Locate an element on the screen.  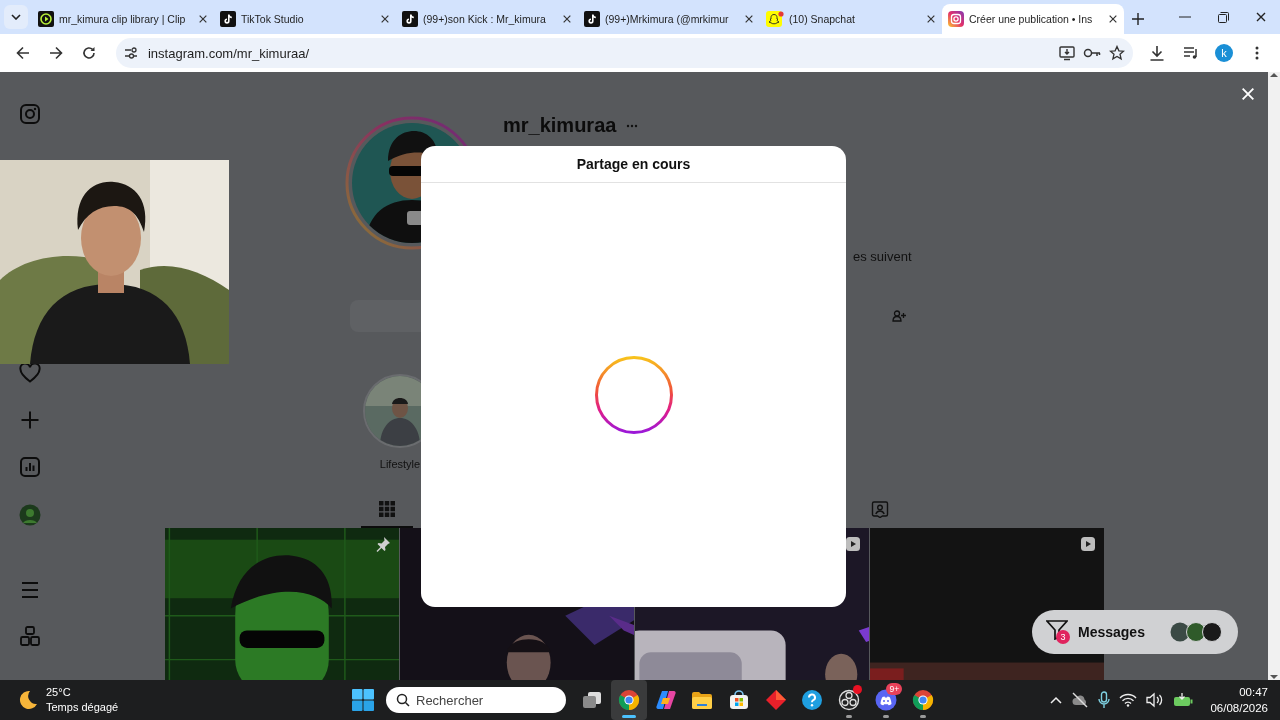
tab-title: (99+)son Kick : Mr_kimura is located at coordinates (485, 19).